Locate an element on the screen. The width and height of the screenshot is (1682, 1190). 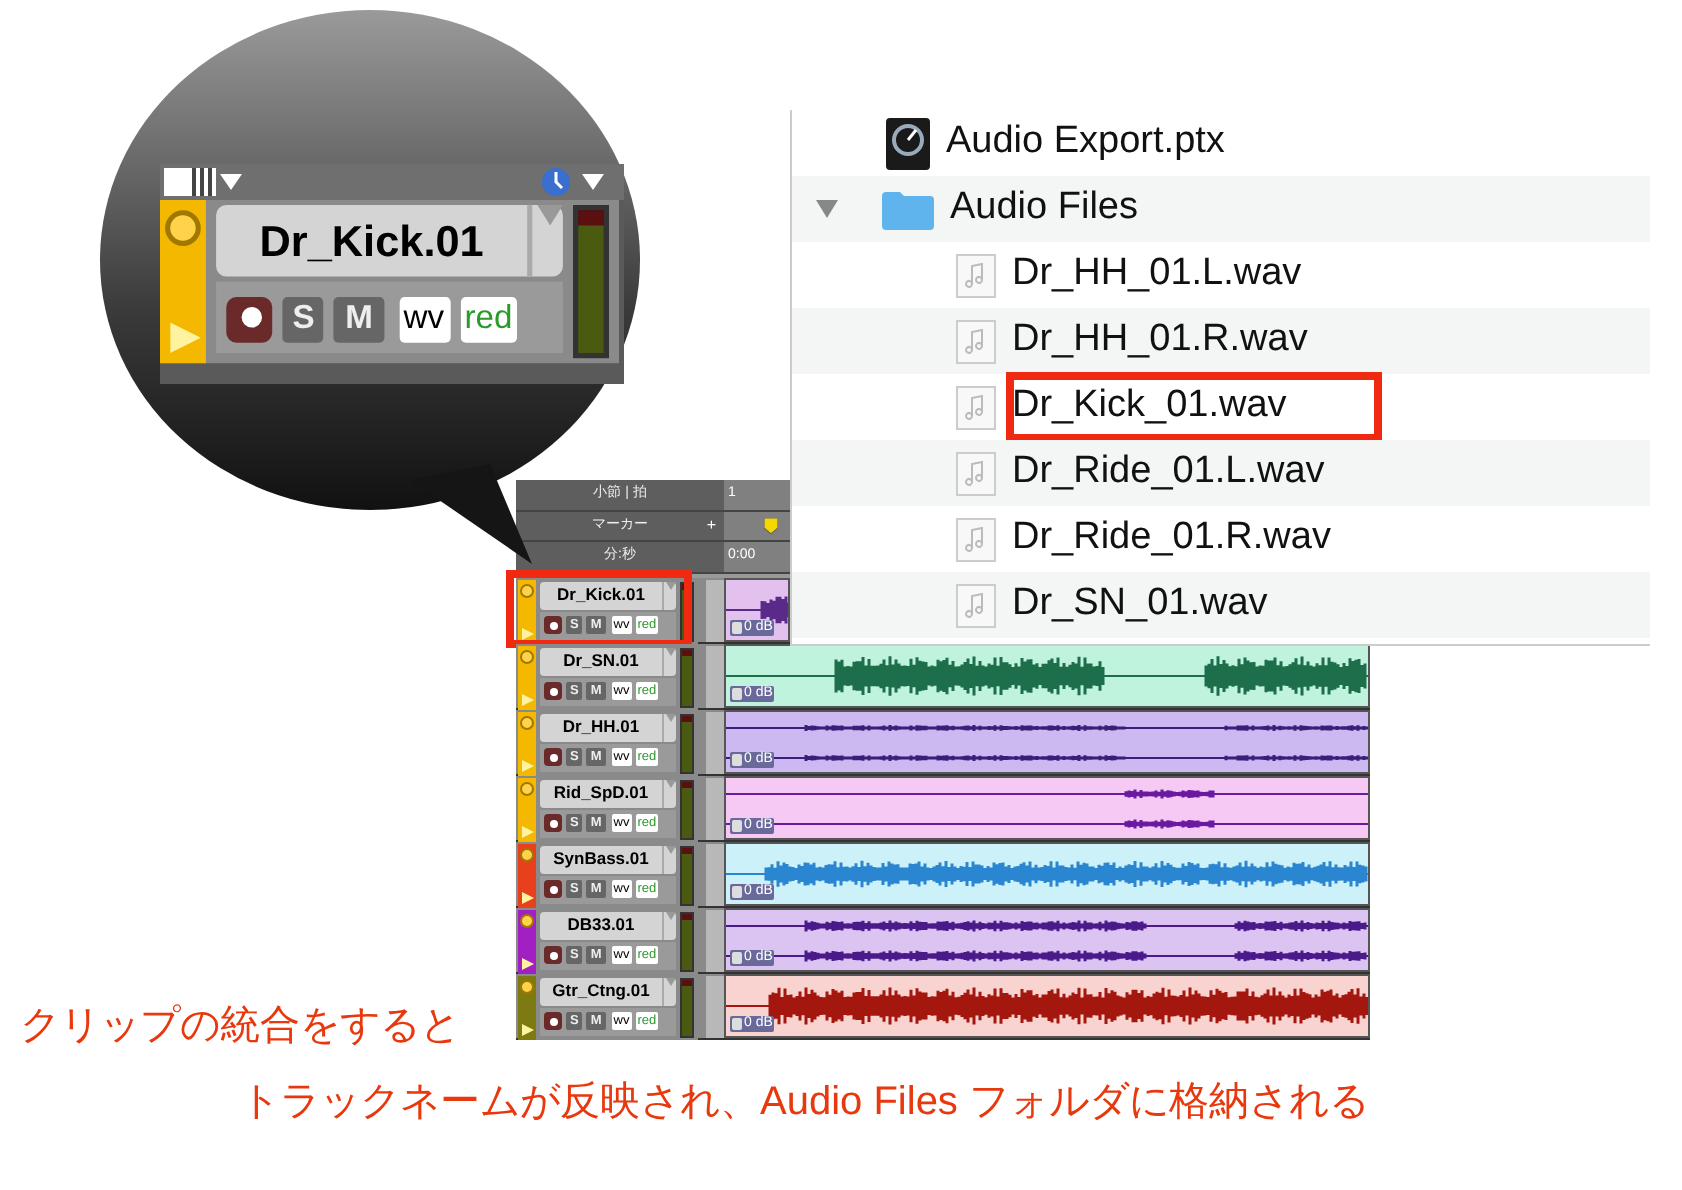
file-name: Dr_Ride_01.R.wav is located at coordinates (1171, 539).